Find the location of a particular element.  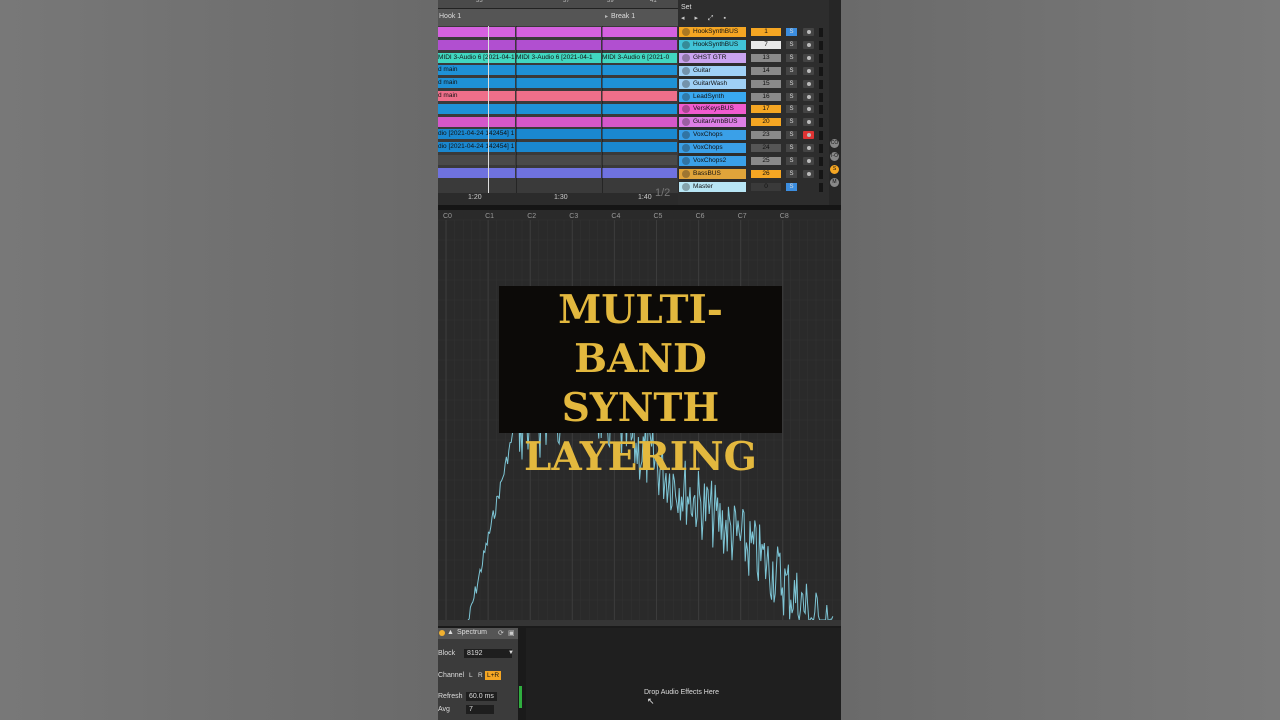

locator-break: Break 1 is located at coordinates (623, 16).